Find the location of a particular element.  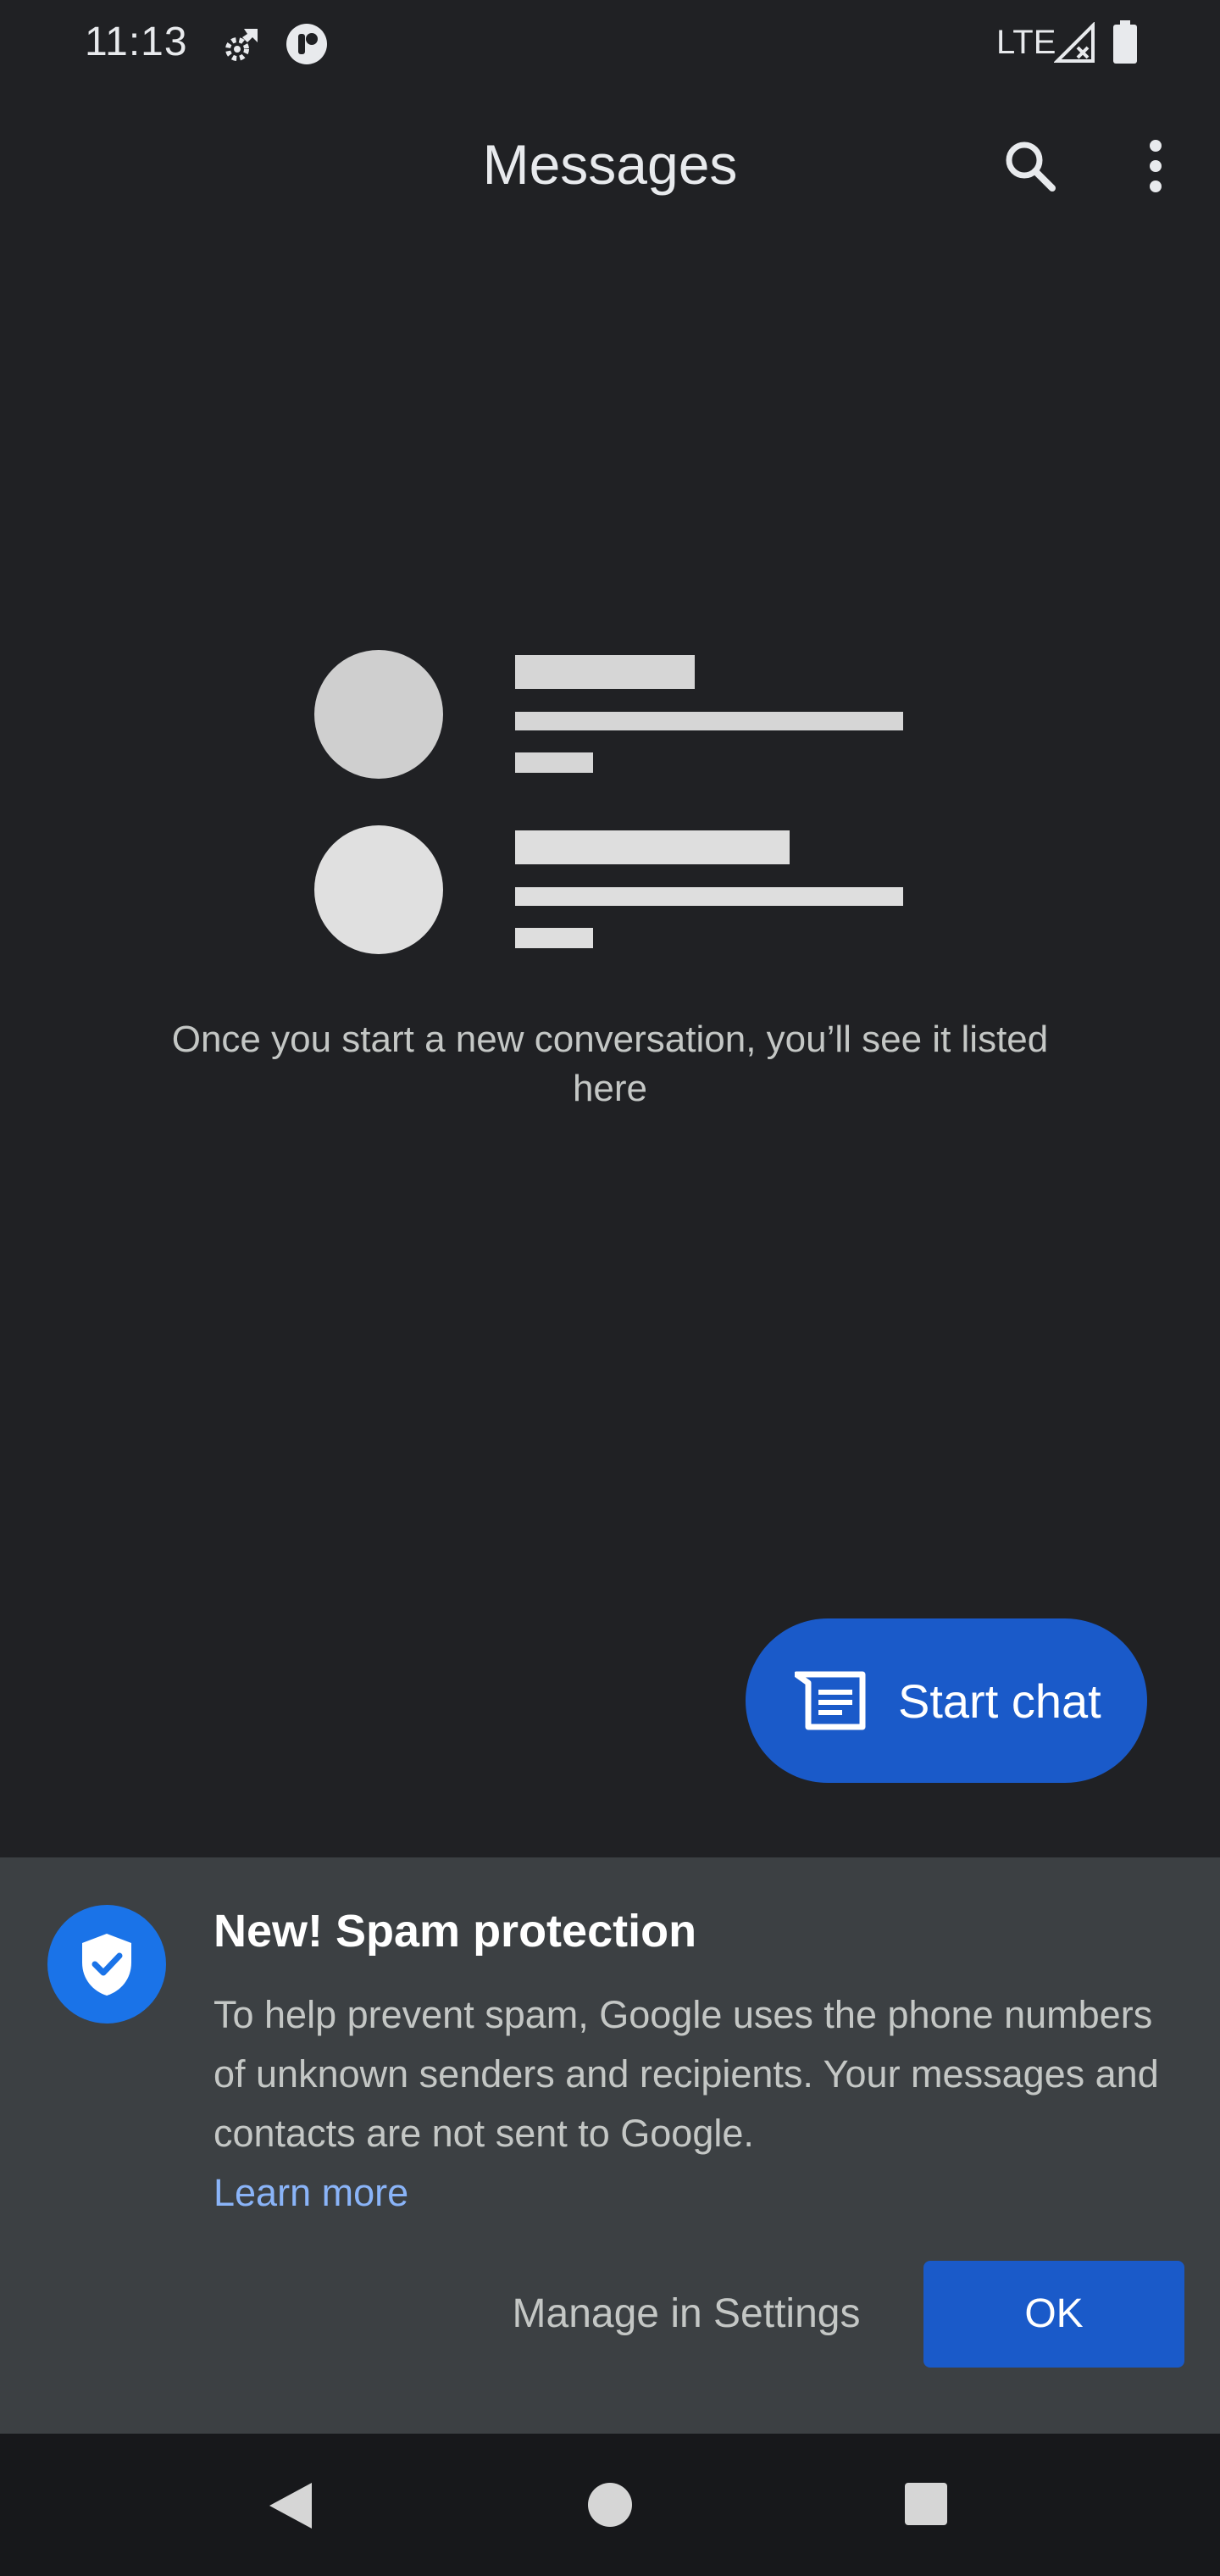

recents-button is located at coordinates (926, 2504).